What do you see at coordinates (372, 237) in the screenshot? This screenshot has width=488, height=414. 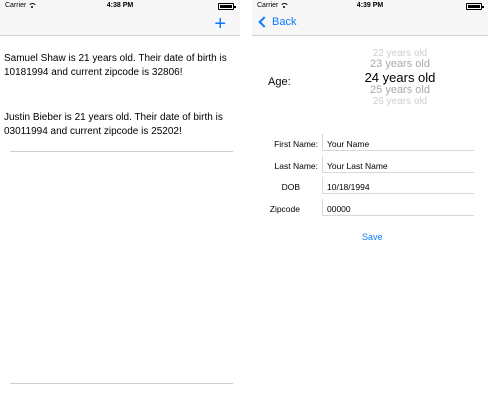 I see `save-button: Save` at bounding box center [372, 237].